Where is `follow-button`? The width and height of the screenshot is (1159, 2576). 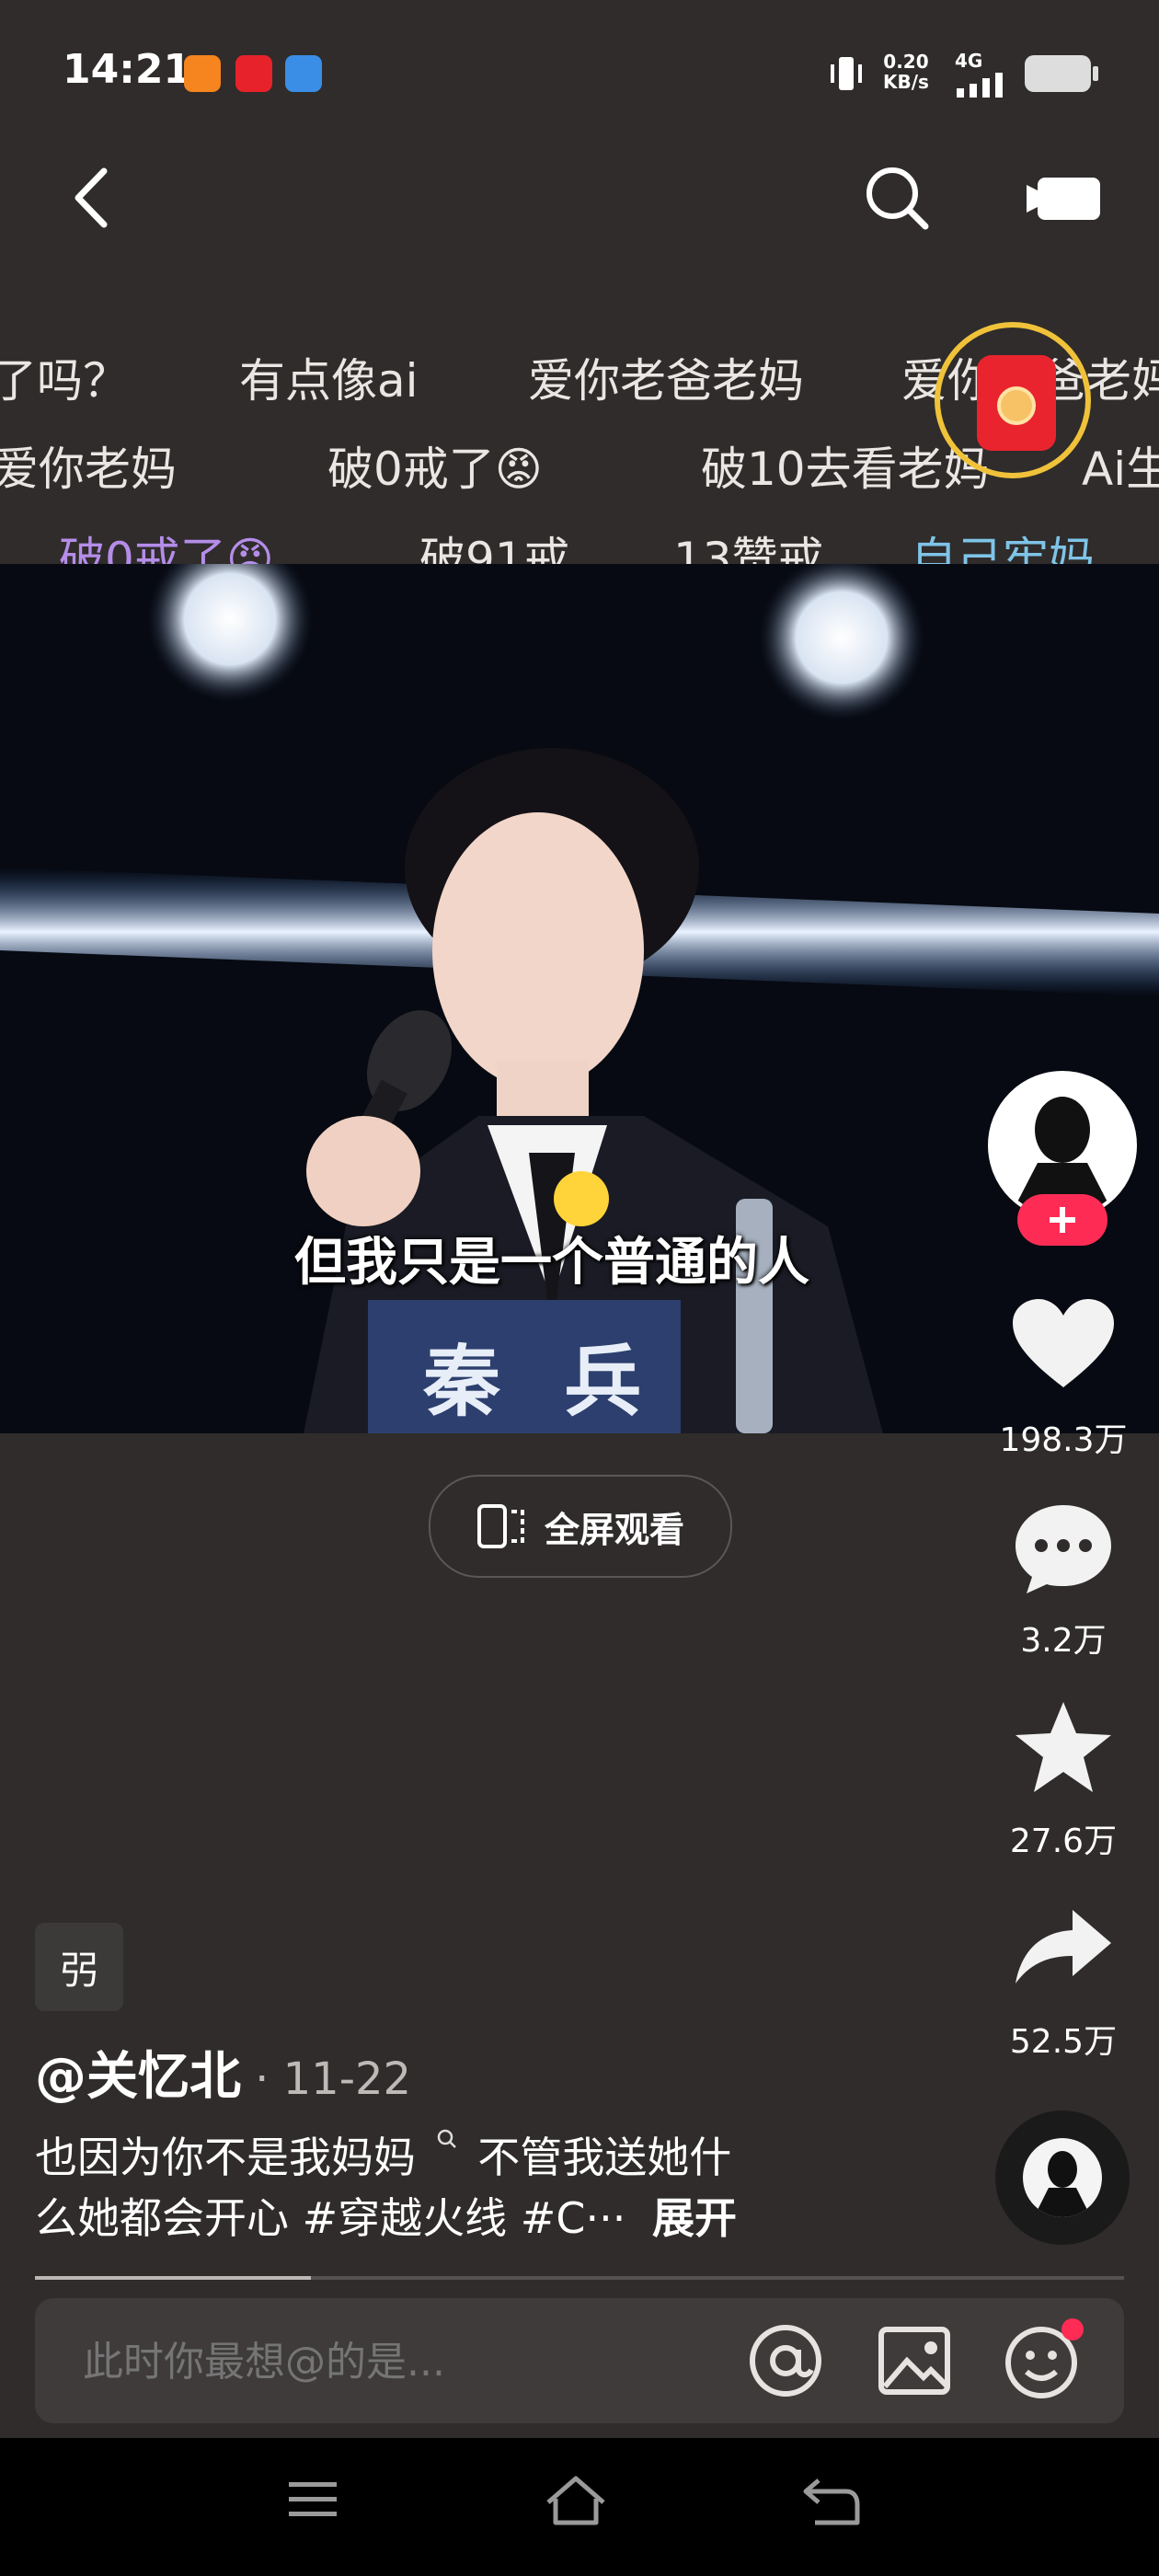 follow-button is located at coordinates (1062, 1220).